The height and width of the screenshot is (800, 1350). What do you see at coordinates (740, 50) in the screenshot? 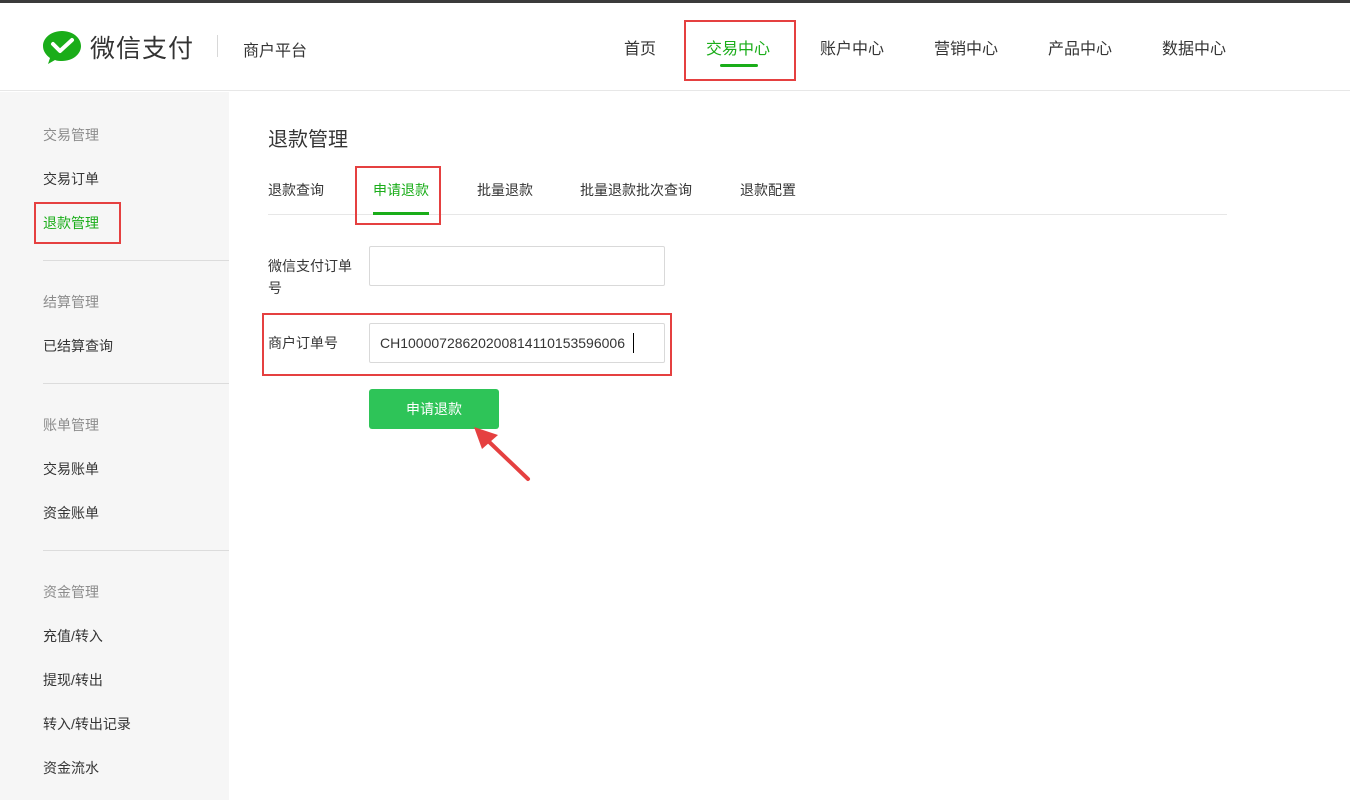
I see `highlight-box-nav` at bounding box center [740, 50].